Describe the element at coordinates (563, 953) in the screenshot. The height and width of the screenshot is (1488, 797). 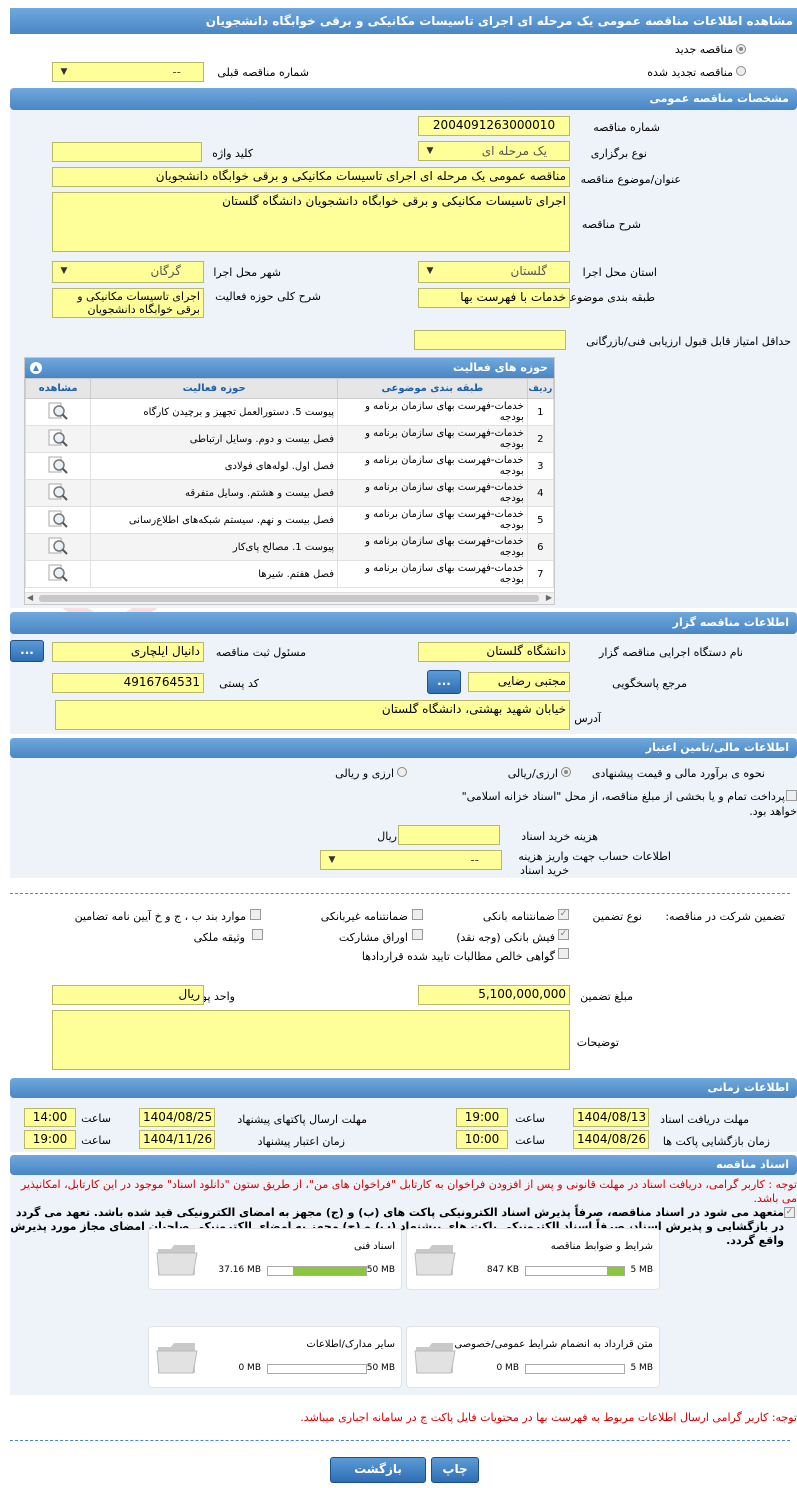
I see `contract-checkbox` at that location.